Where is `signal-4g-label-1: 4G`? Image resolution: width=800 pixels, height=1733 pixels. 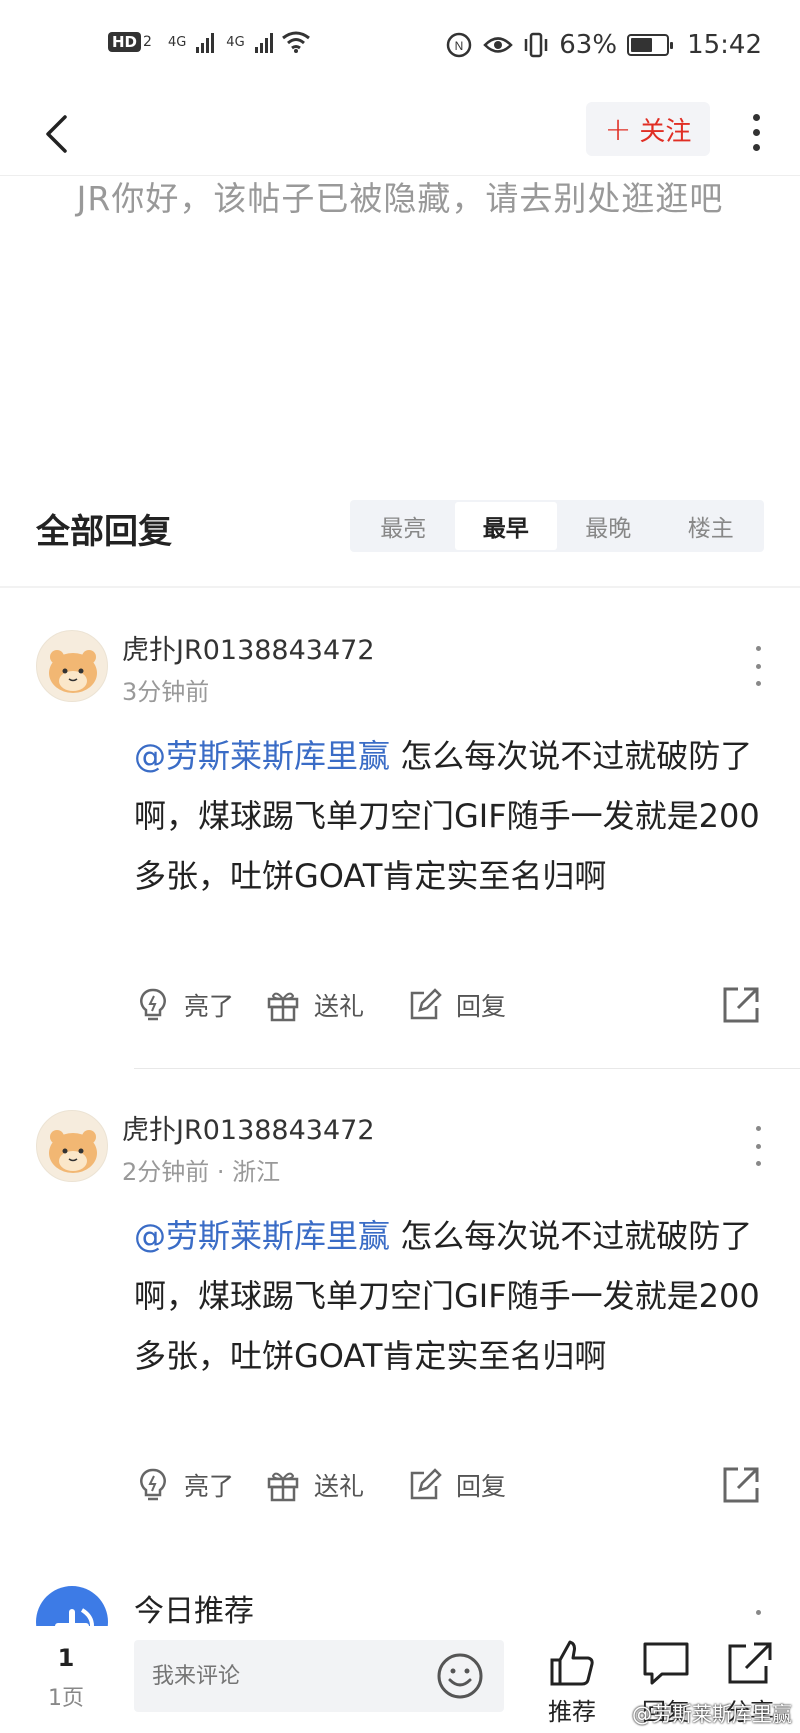 signal-4g-label-1: 4G is located at coordinates (177, 42).